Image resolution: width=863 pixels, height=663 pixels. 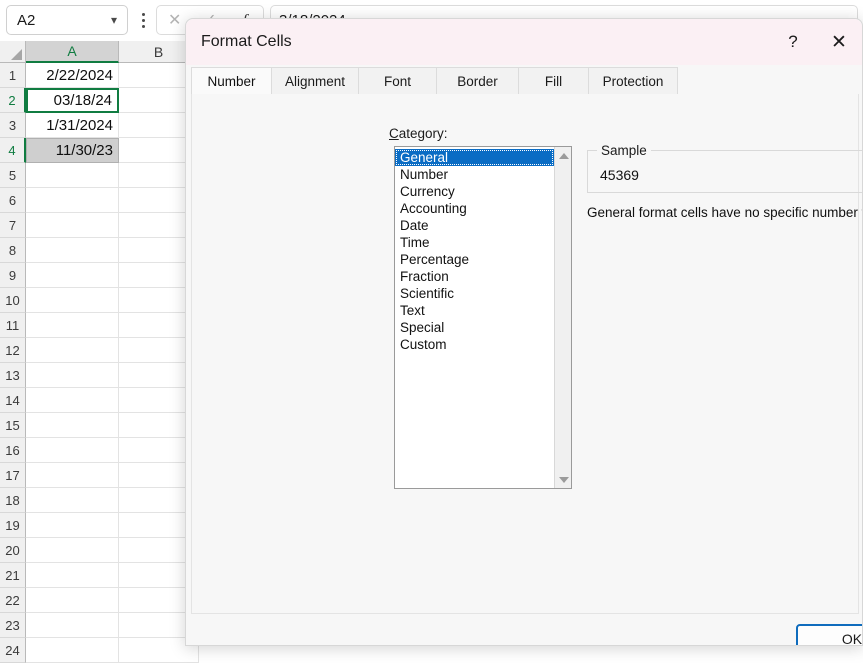 I want to click on more-options-icon, so click(x=143, y=20).